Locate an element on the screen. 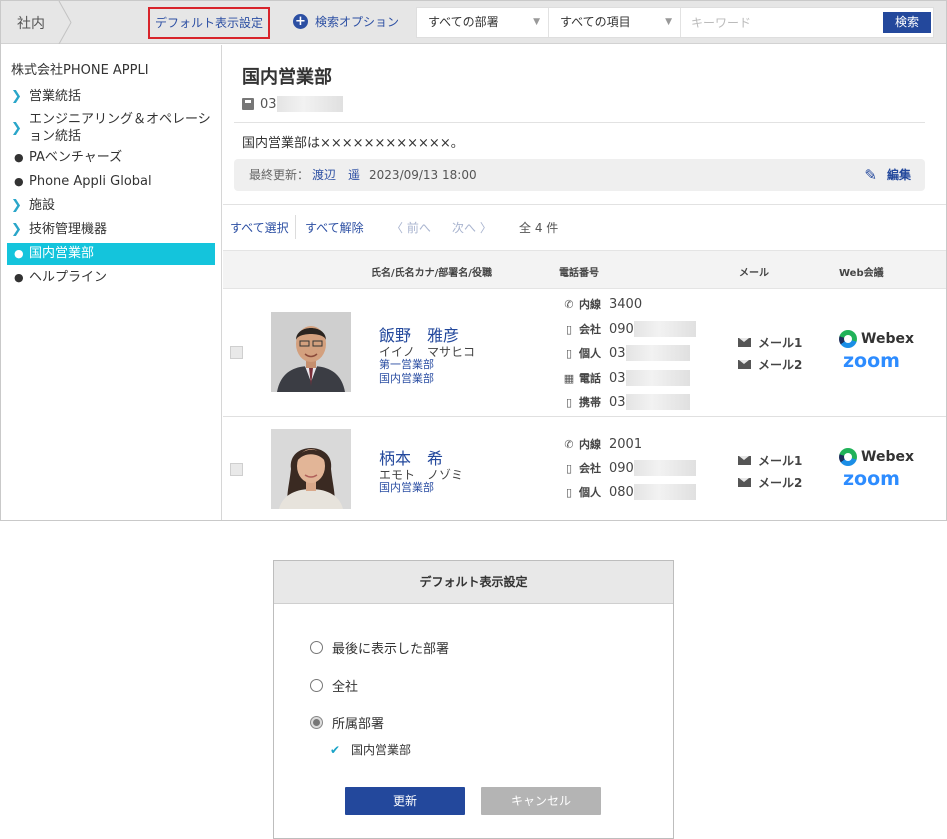  next-page-button: 次へ 〉 is located at coordinates (472, 227).